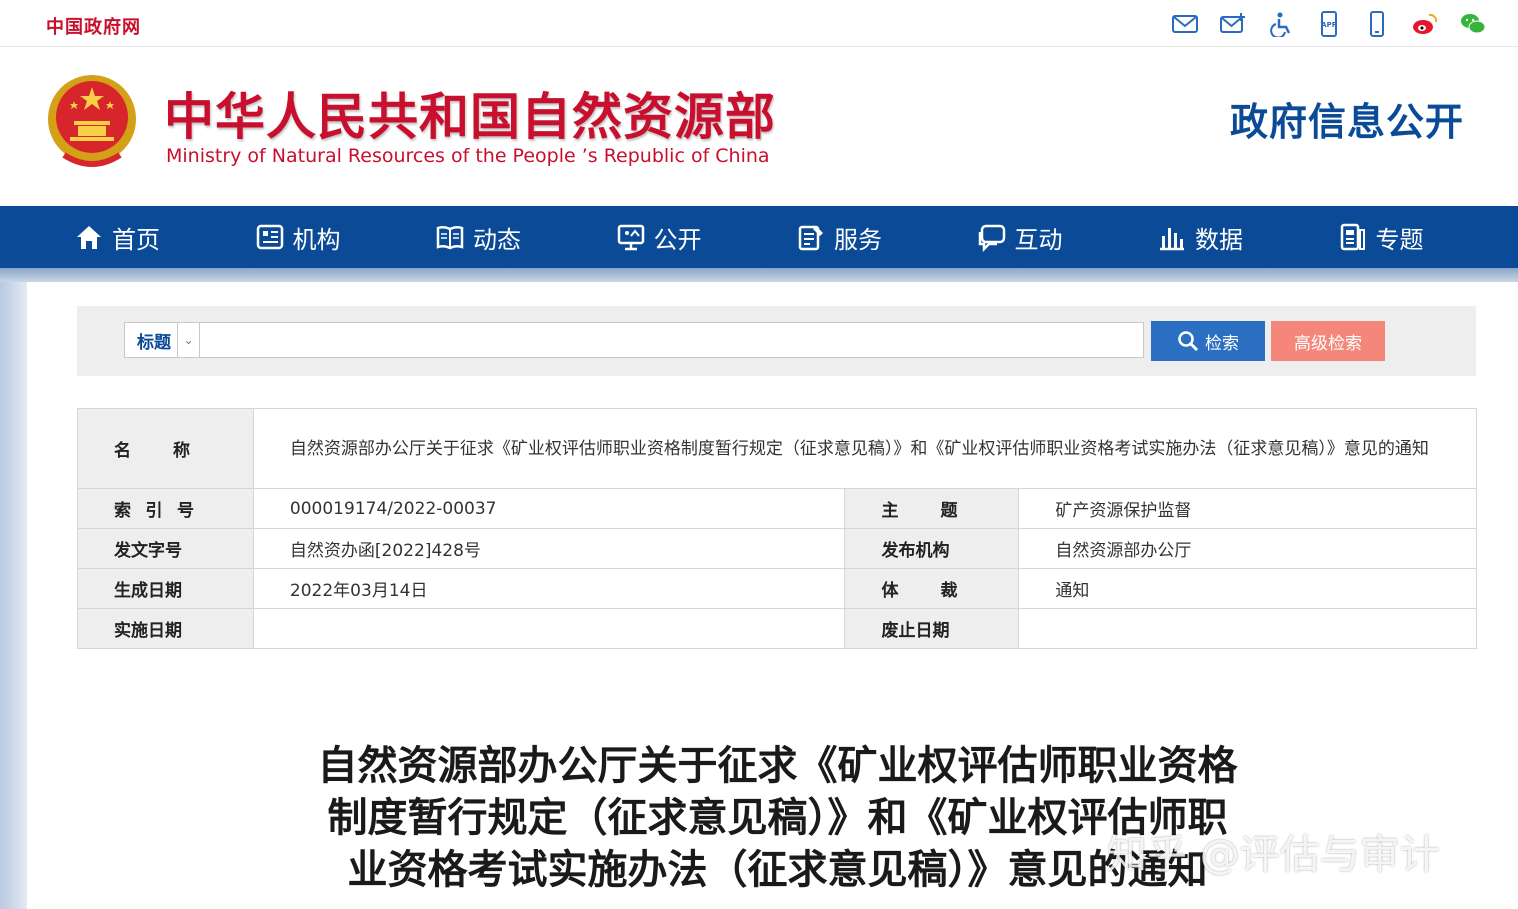  What do you see at coordinates (89, 237) in the screenshot?
I see `home-icon` at bounding box center [89, 237].